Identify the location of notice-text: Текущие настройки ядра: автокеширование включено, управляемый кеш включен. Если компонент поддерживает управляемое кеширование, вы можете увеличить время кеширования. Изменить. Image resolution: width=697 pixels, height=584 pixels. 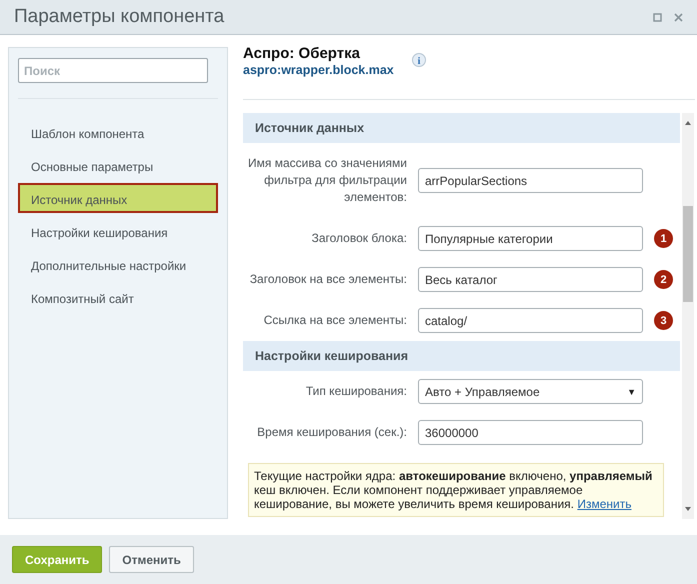
(456, 490).